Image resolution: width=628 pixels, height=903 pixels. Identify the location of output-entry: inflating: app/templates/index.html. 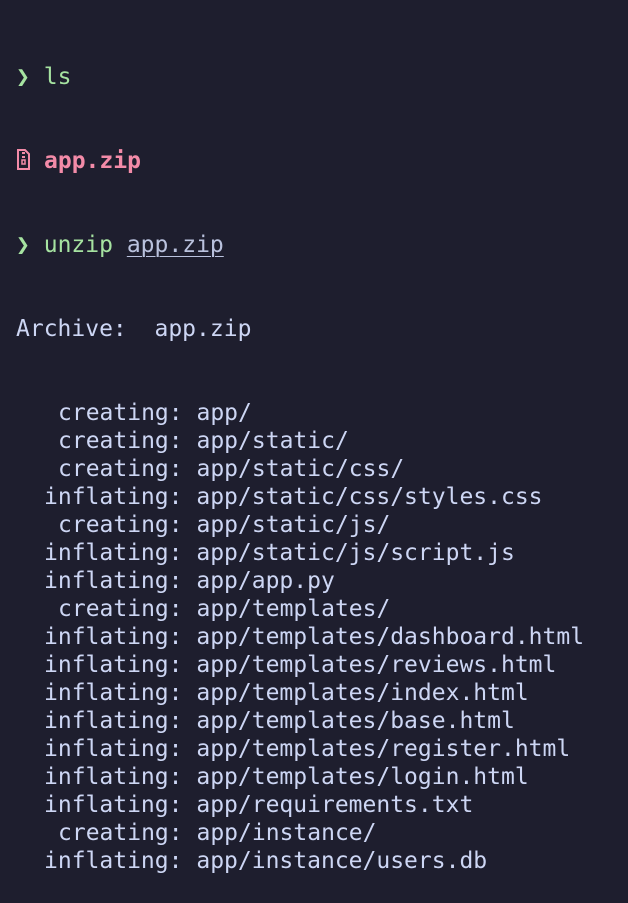
(322, 693).